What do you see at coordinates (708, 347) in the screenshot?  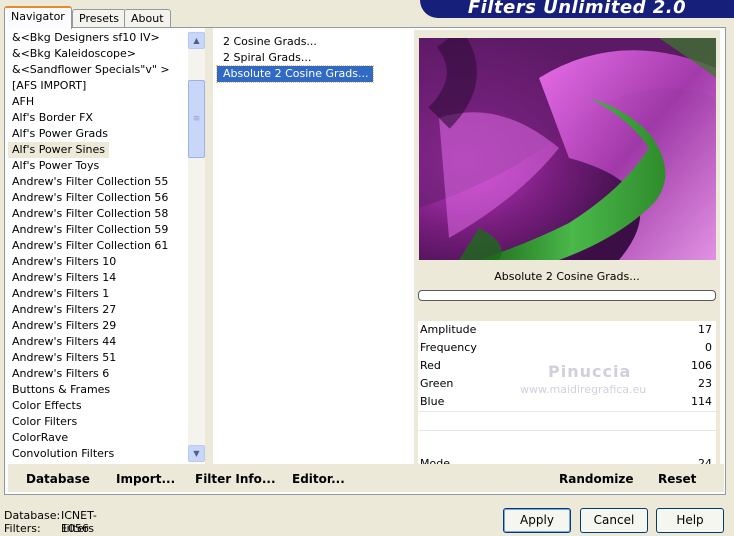 I see `param-value: 0` at bounding box center [708, 347].